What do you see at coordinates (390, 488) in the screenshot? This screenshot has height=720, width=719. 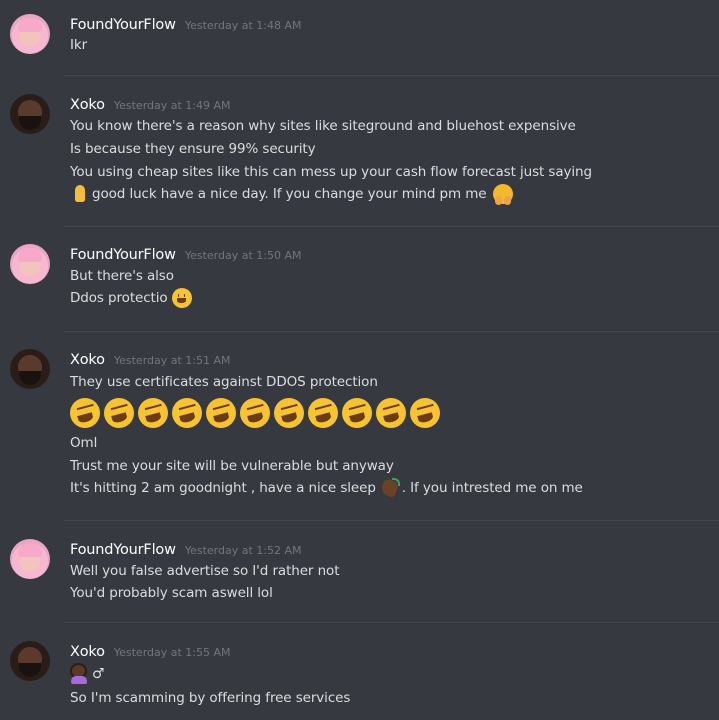 I see `waving-hand-emoji` at bounding box center [390, 488].